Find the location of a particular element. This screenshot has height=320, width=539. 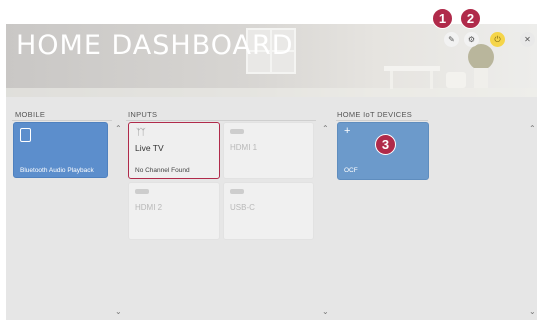

close-icon: ✕ is located at coordinates (527, 39).